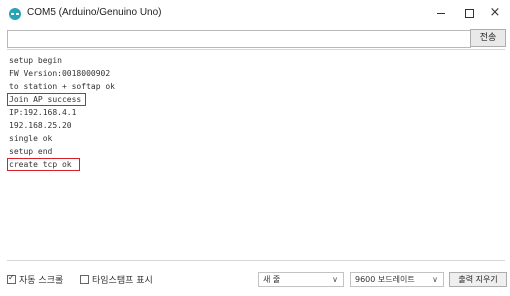 The height and width of the screenshot is (296, 510). I want to click on window-title: COM5 (Arduino/Genuino Uno), so click(94, 12).